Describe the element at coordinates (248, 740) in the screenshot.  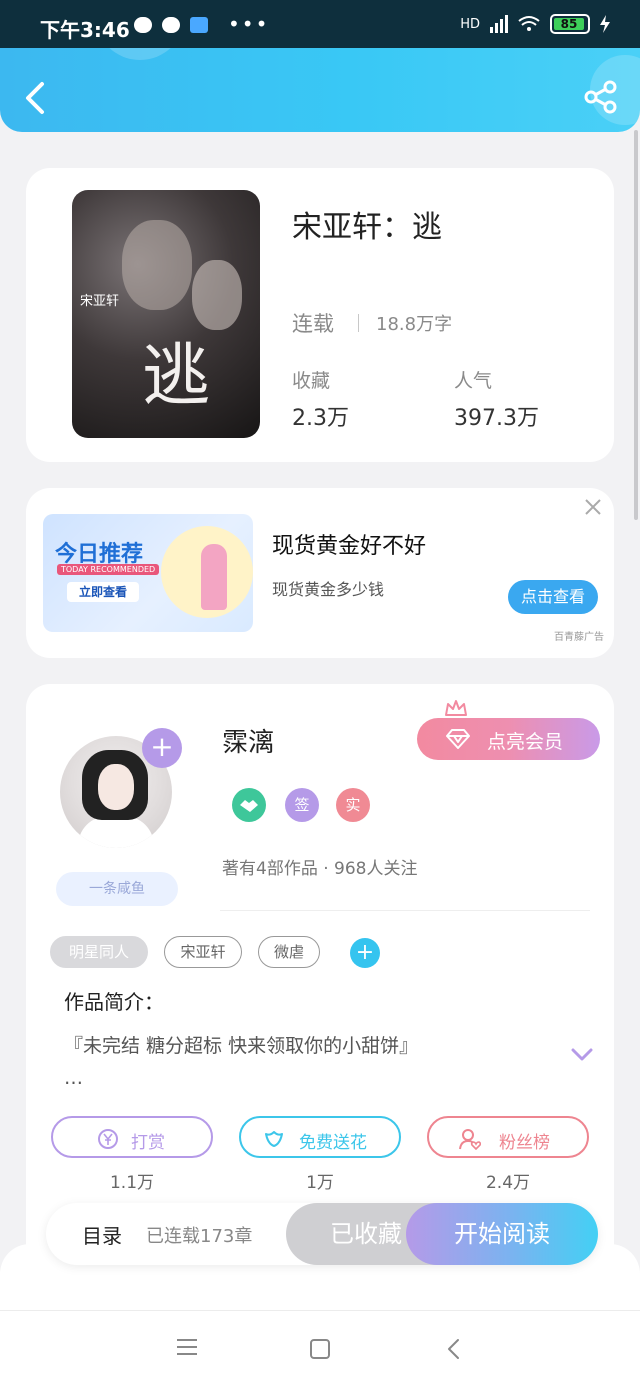
I see `author-name: 霂漓` at that location.